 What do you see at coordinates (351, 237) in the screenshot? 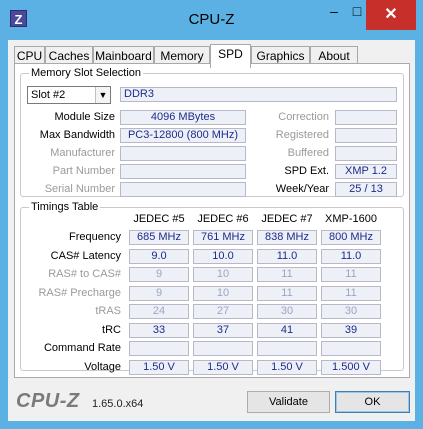
I see `timings-cell: 800 MHz` at bounding box center [351, 237].